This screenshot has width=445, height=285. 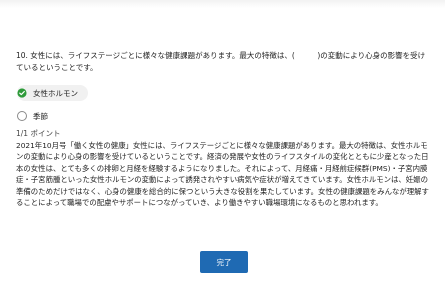 I want to click on top-bar, so click(x=222, y=4).